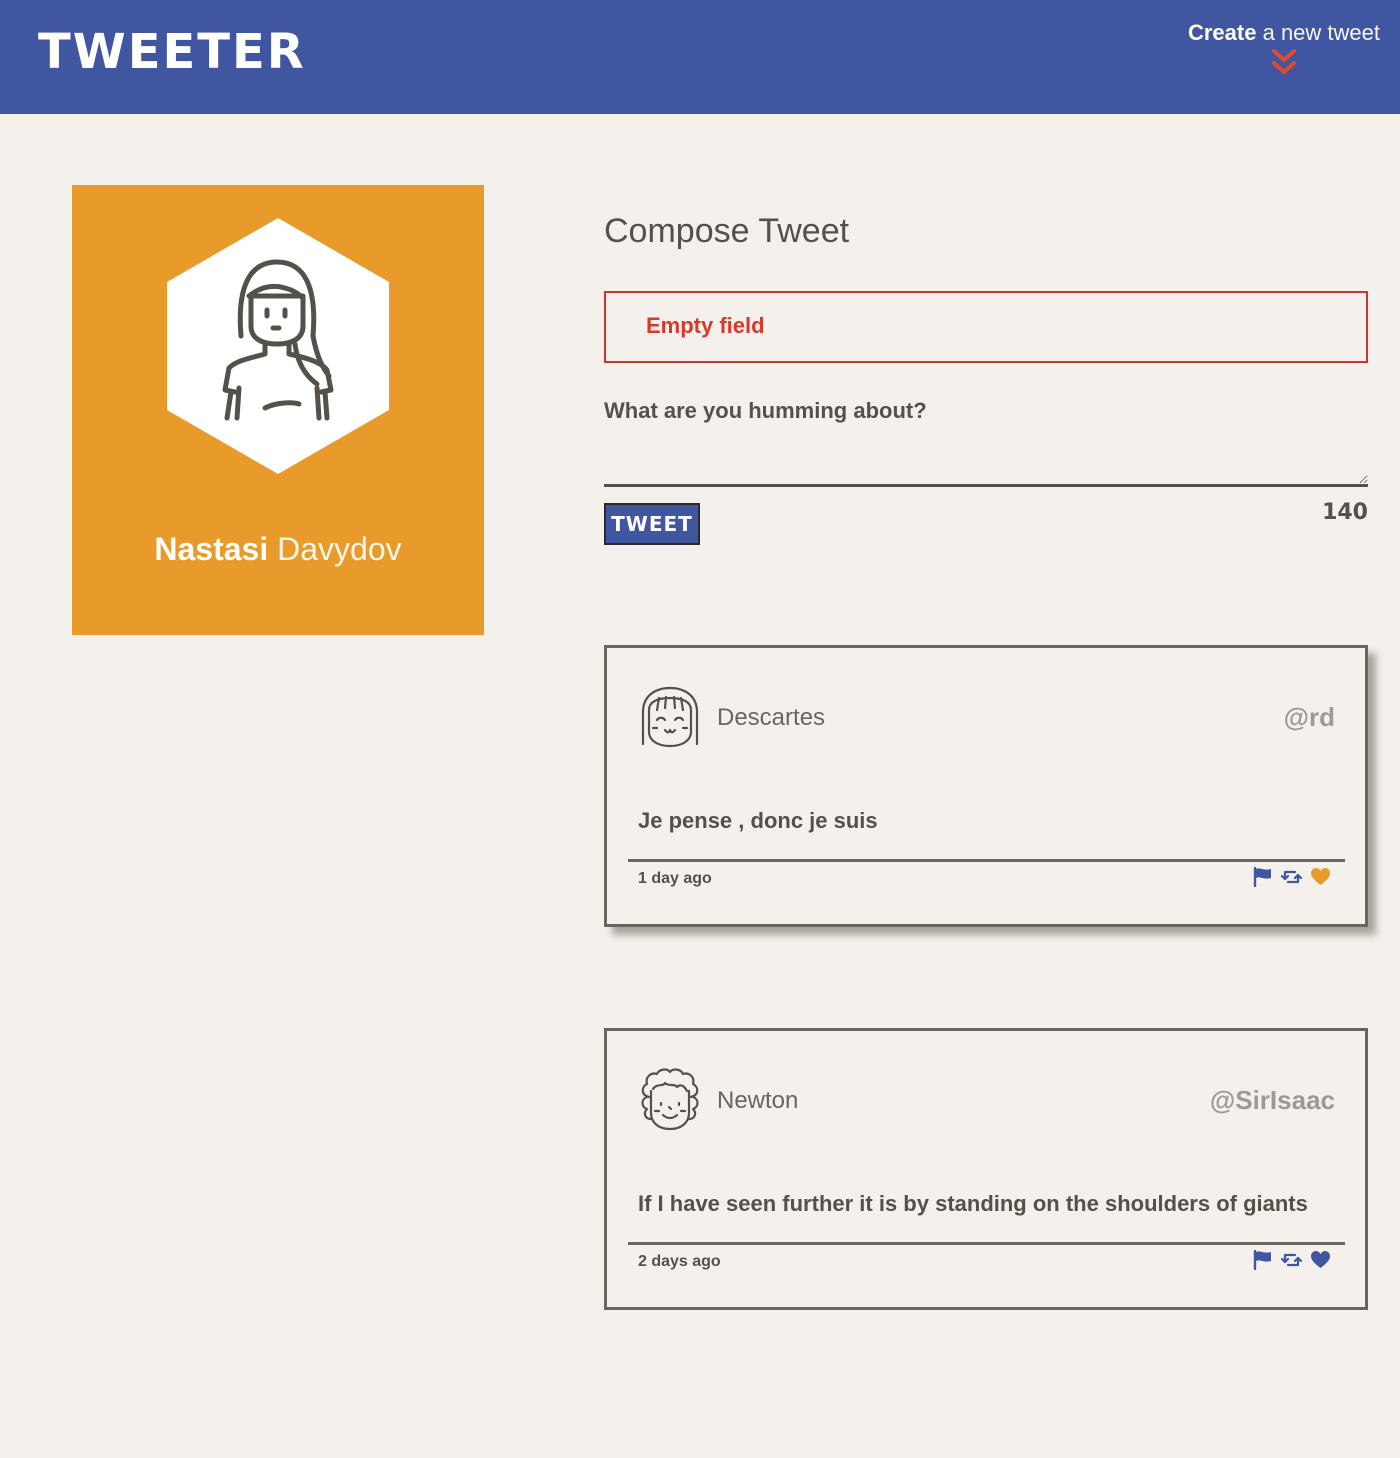 This screenshot has width=1400, height=1458. Describe the element at coordinates (652, 524) in the screenshot. I see `tweet-button: TWEET` at that location.